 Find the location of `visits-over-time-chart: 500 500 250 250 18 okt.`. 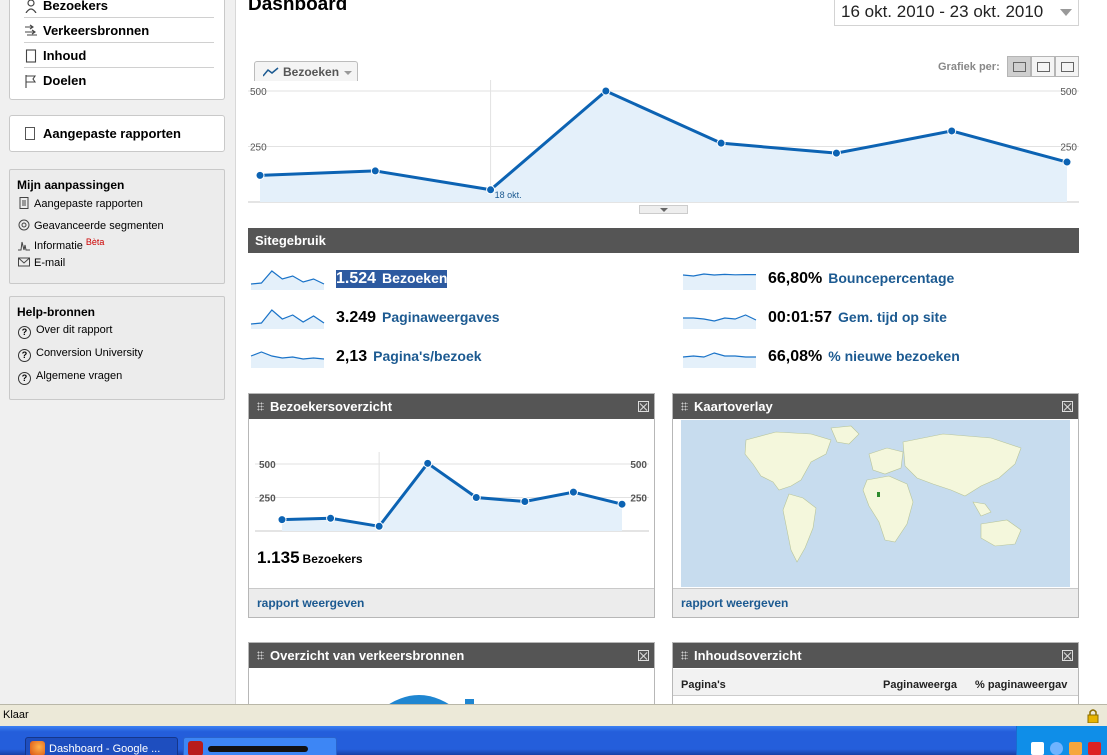

visits-over-time-chart: 500 500 250 250 18 okt. is located at coordinates (663, 144).